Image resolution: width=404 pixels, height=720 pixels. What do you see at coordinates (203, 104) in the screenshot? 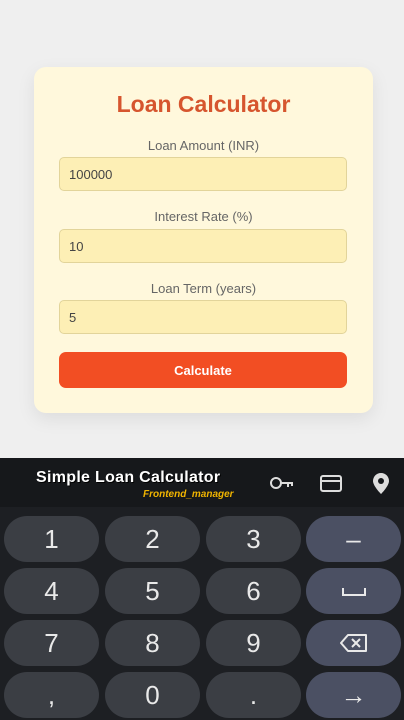
I see `page-title: Loan Calculator` at bounding box center [203, 104].